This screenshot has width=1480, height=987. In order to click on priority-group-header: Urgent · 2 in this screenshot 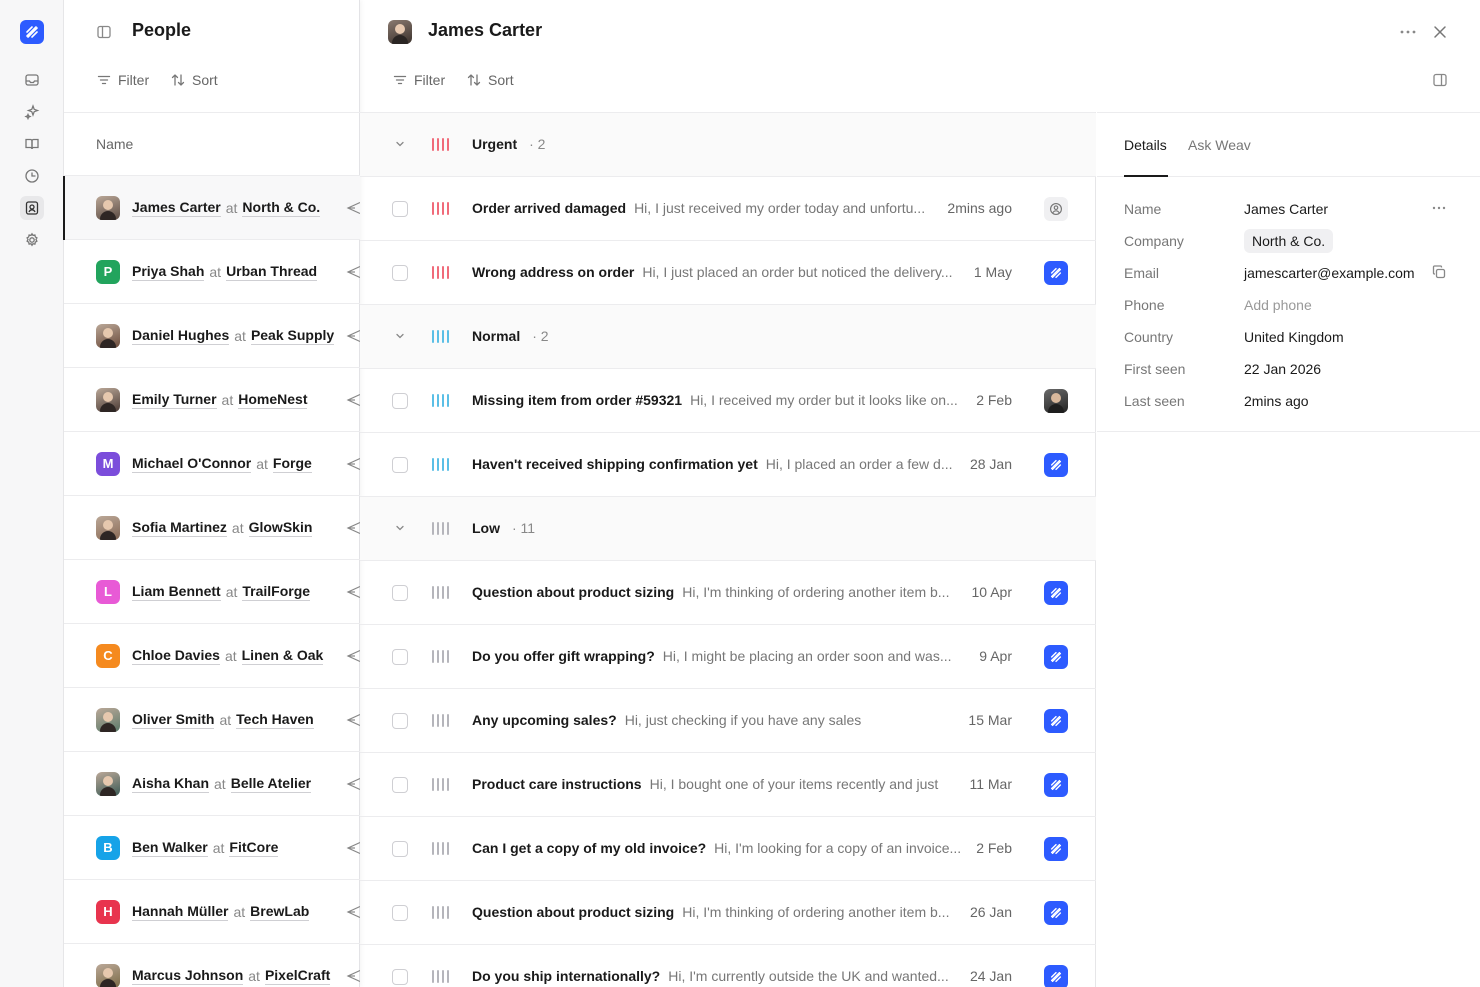, I will do `click(728, 145)`.